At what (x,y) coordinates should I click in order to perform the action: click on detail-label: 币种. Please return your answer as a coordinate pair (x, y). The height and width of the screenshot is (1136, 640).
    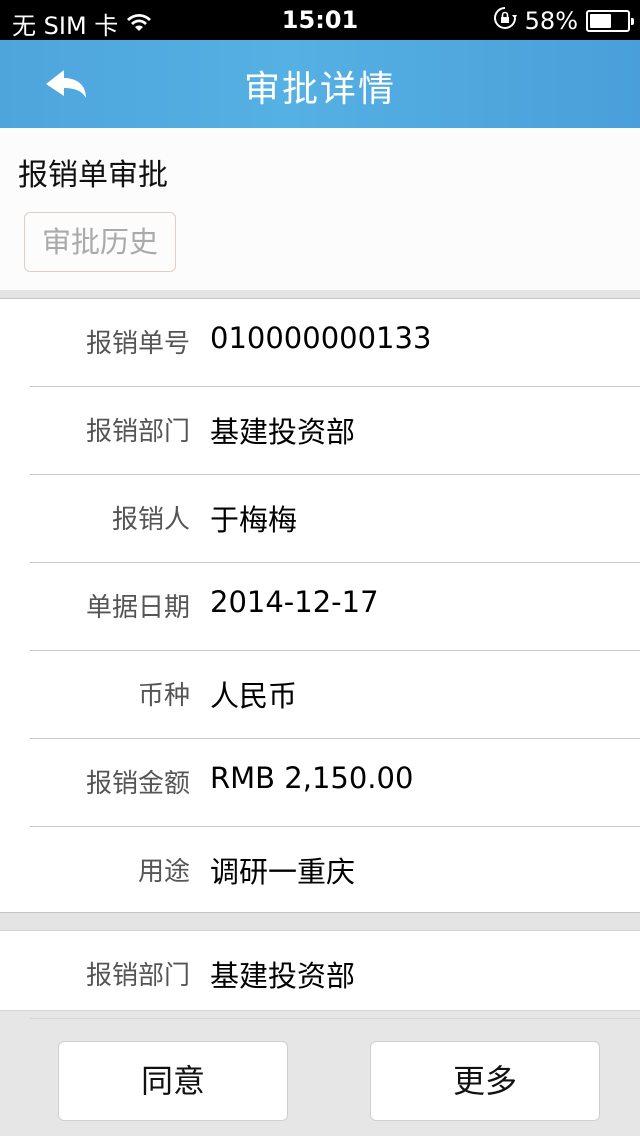
    Looking at the image, I should click on (163, 696).